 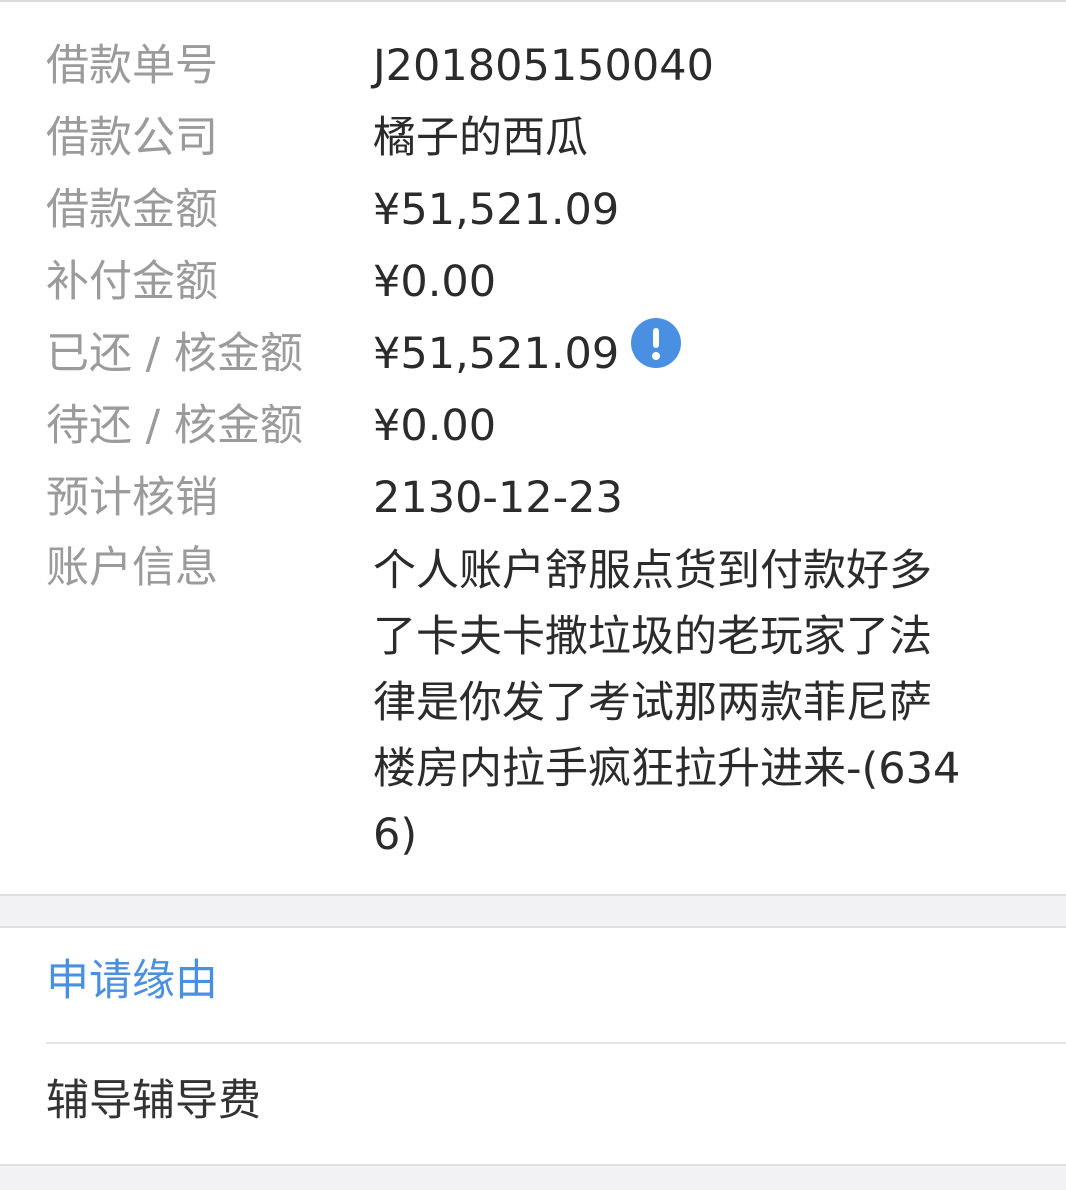 I want to click on loan-number-label: 借款单号, so click(x=132, y=66).